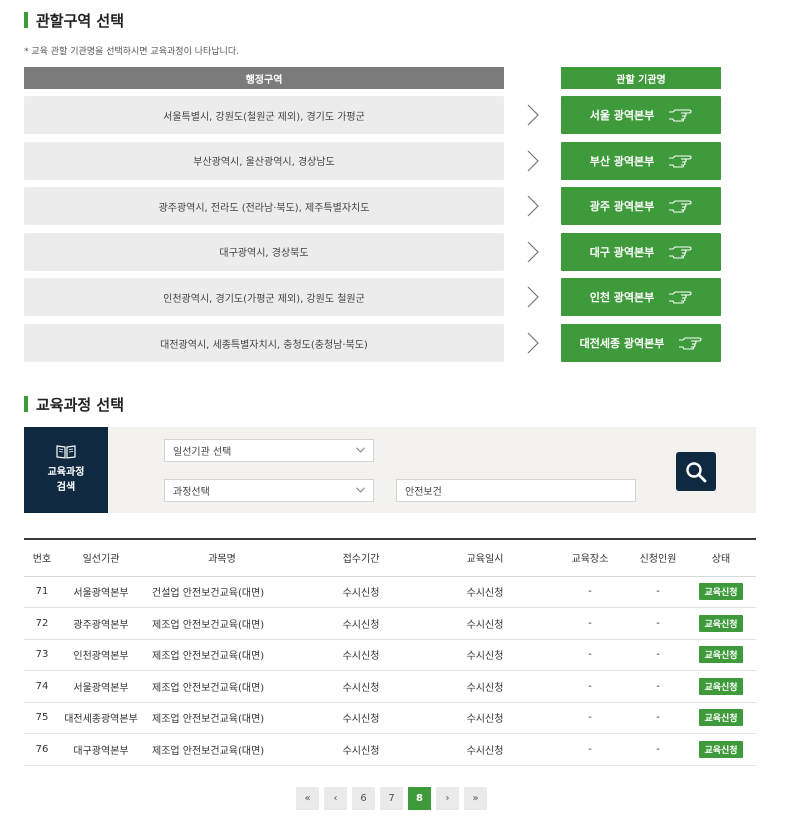 This screenshot has height=837, width=807. What do you see at coordinates (516, 490) in the screenshot?
I see `keyword-input` at bounding box center [516, 490].